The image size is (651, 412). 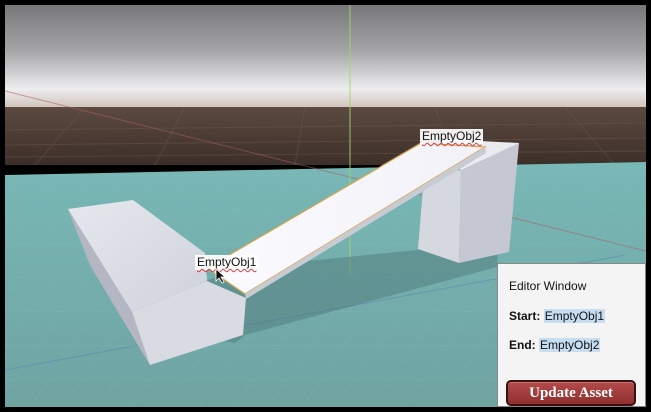 I want to click on editor-title: Editor Window, so click(x=548, y=286).